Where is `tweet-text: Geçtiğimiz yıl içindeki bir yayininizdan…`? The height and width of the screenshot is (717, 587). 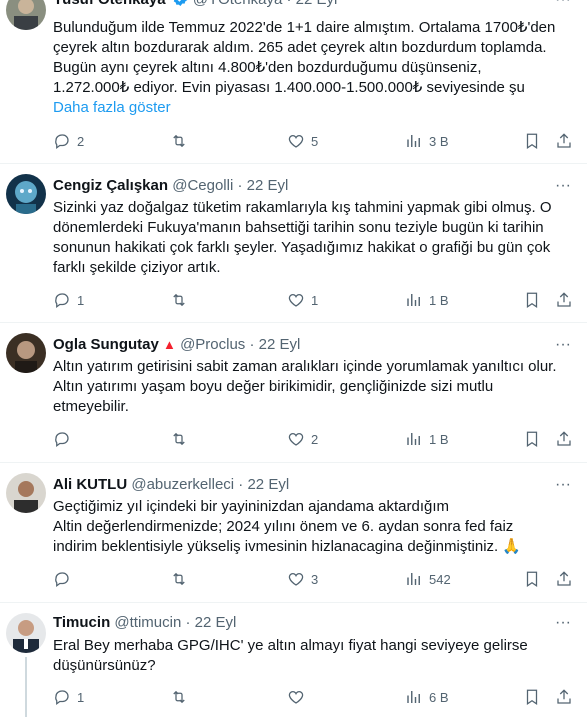 tweet-text: Geçtiğimiz yıl içindeki bir yayininizdan… is located at coordinates (313, 527).